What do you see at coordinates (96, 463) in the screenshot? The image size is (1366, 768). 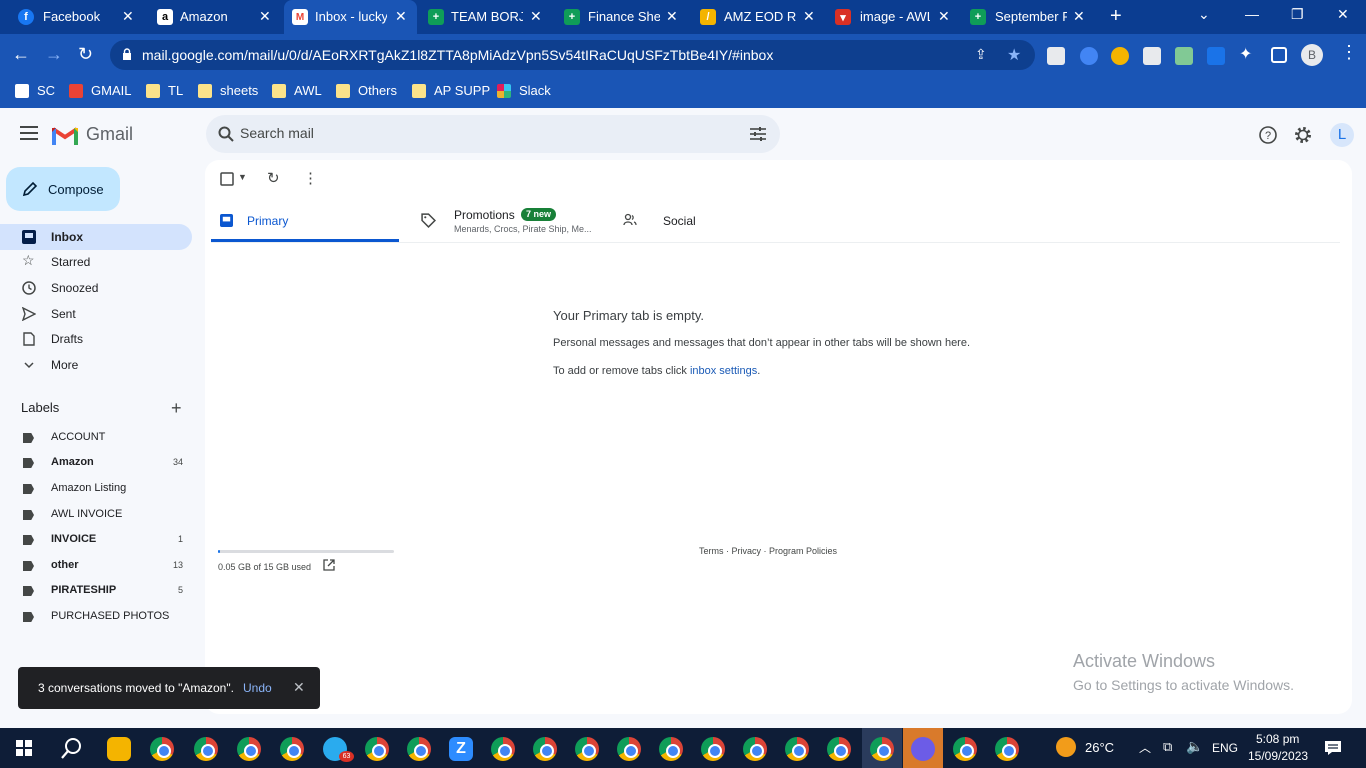 I see `label-amazon: Amazon 34` at bounding box center [96, 463].